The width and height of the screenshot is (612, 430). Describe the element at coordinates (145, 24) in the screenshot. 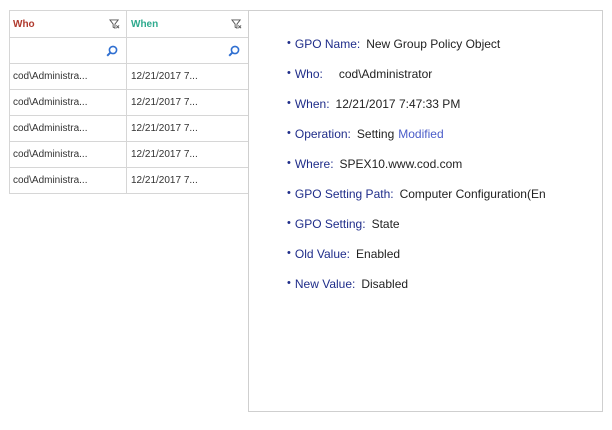

I see `when-header-label: When` at that location.